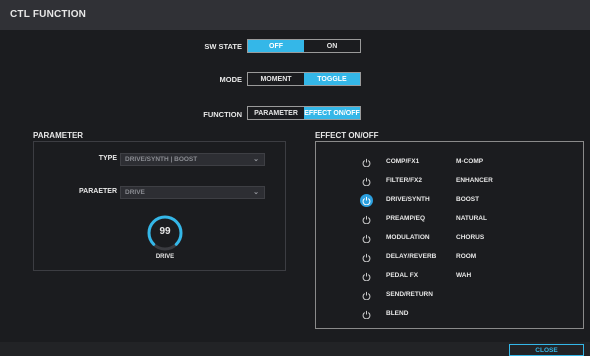 The width and height of the screenshot is (590, 356). I want to click on sw-state-off-option: OFF, so click(276, 46).